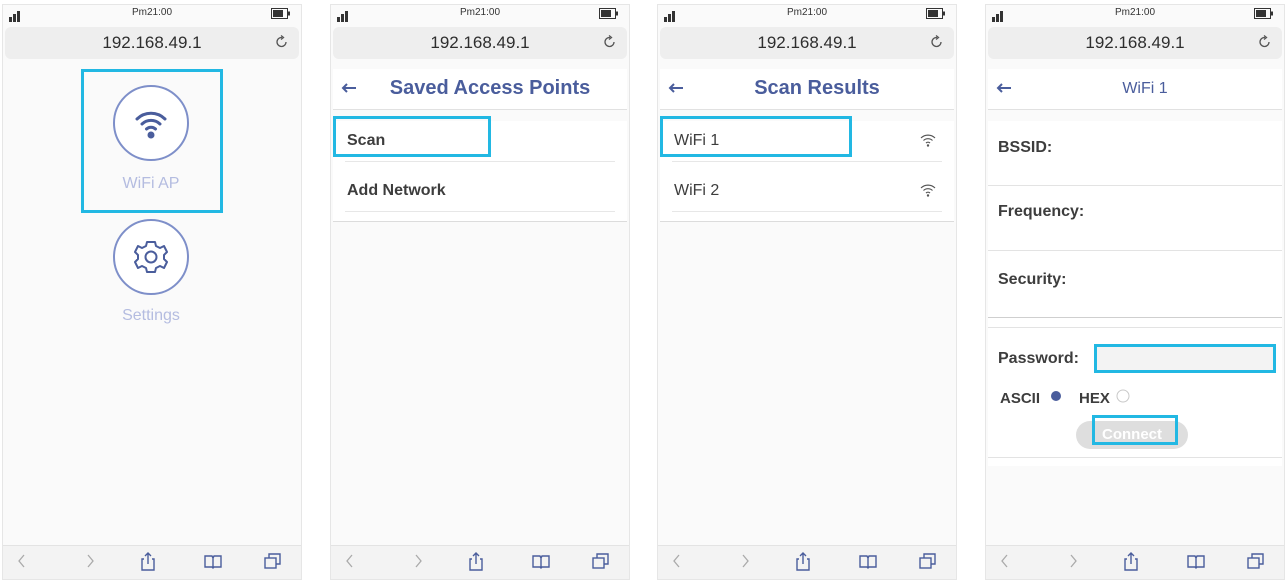 Image resolution: width=1287 pixels, height=581 pixels. Describe the element at coordinates (1038, 358) in the screenshot. I see `password-label: Password:` at that location.